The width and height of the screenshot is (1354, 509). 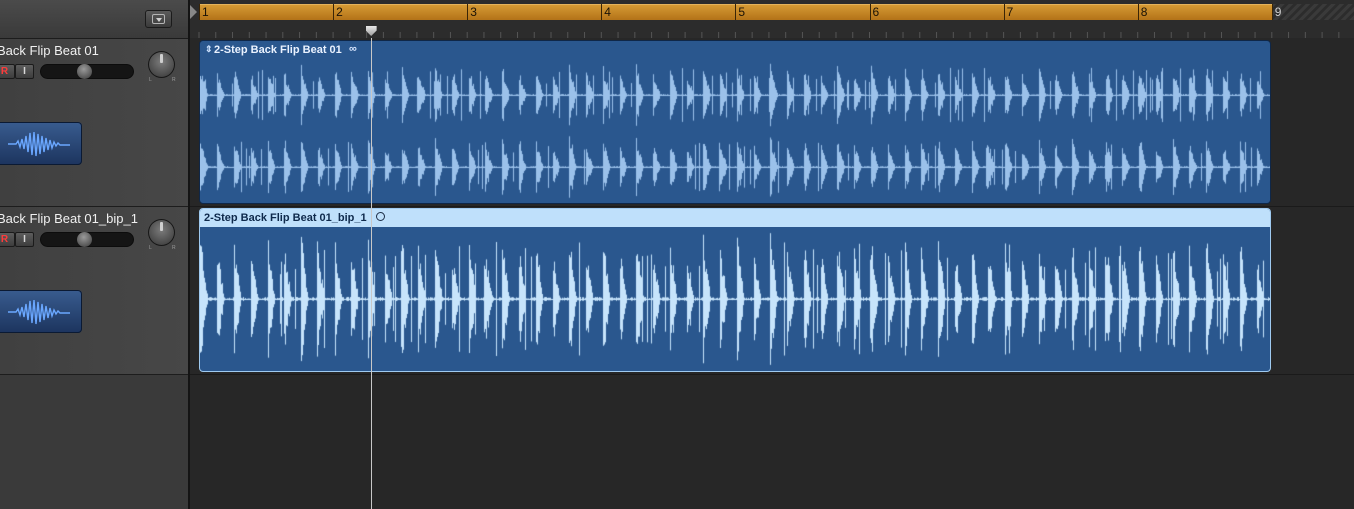 I want to click on region-header: ⇕ 2-Step Back Flip Beat 01 ∞, so click(x=735, y=50).